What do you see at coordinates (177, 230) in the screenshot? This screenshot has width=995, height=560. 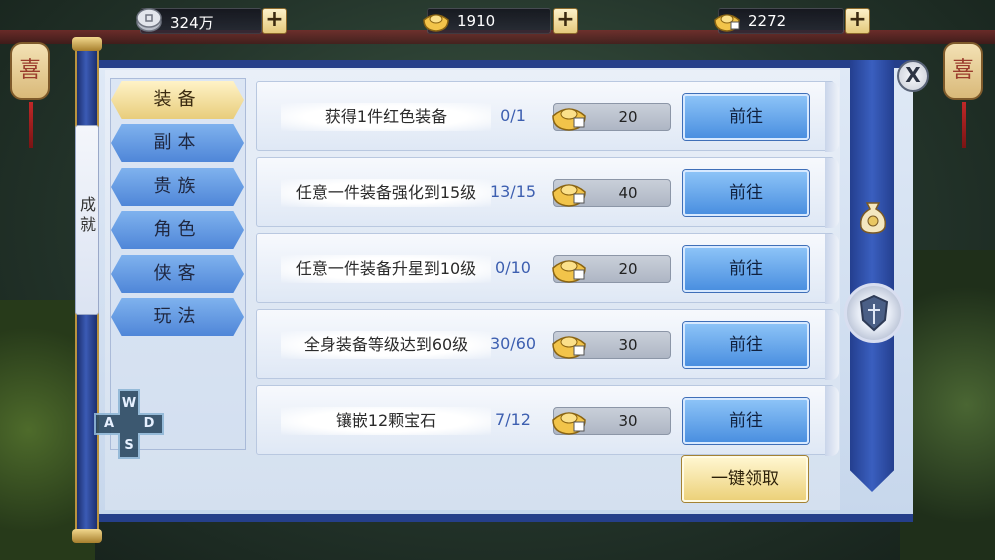 I see `tab-character: 角色` at bounding box center [177, 230].